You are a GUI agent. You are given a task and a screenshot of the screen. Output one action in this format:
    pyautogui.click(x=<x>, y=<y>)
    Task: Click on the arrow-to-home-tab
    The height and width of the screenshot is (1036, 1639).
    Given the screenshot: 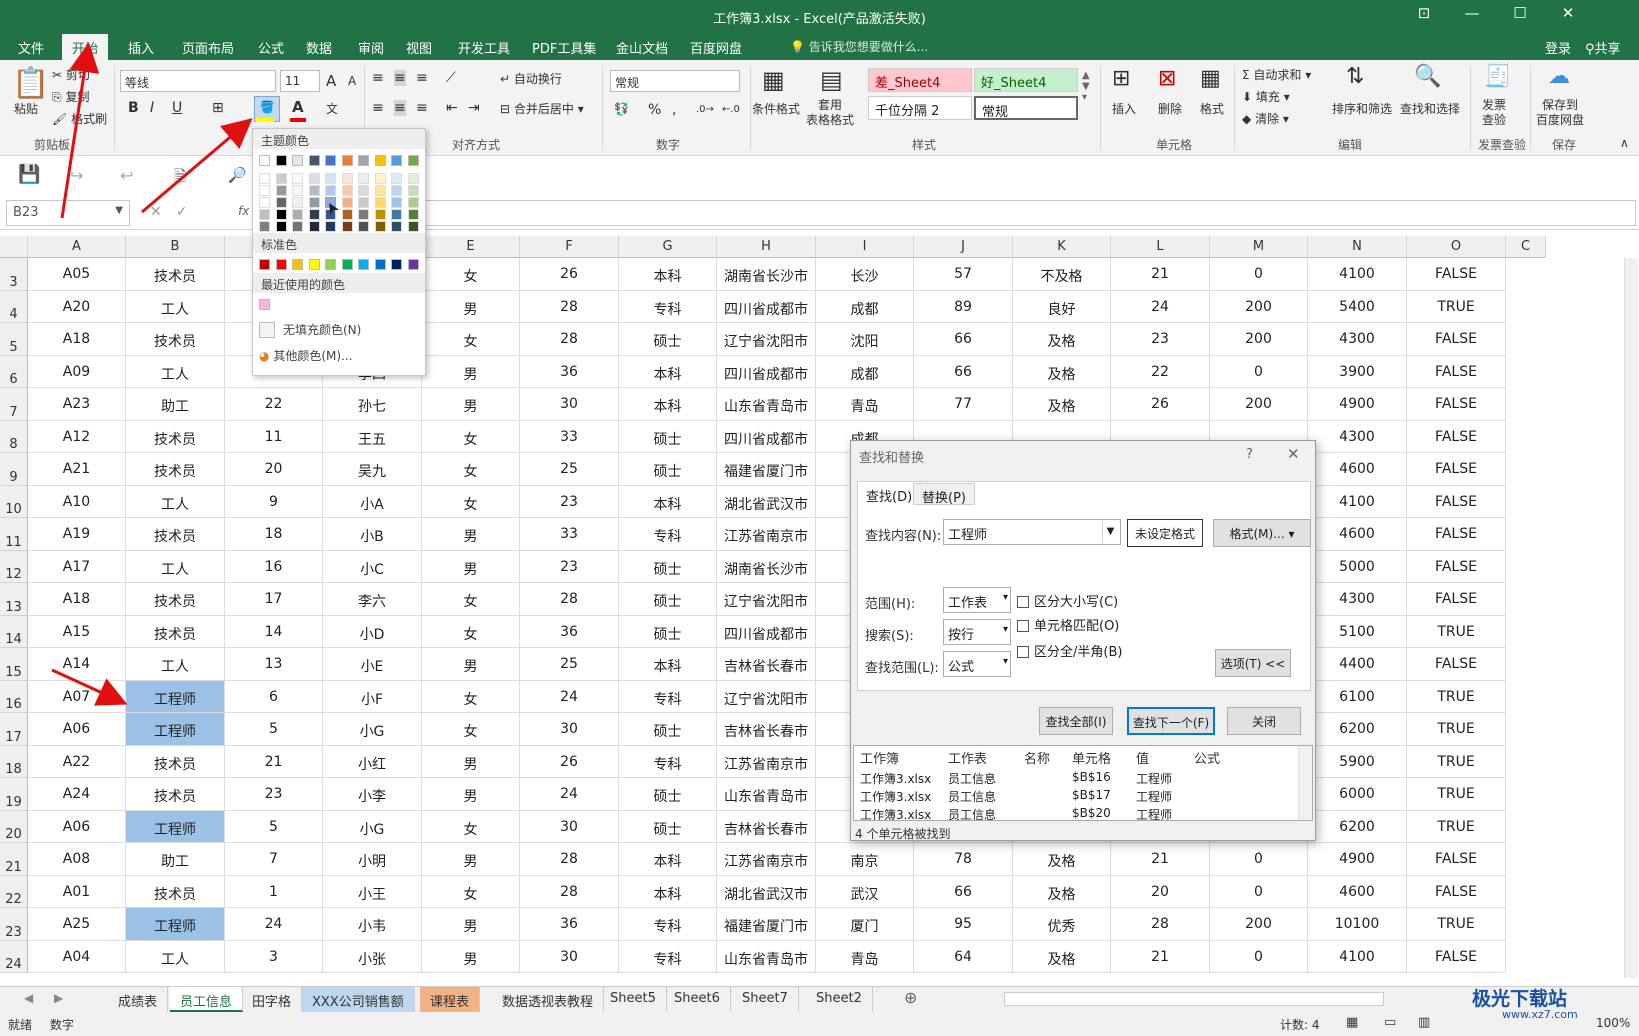 What is the action you would take?
    pyautogui.click(x=80, y=130)
    